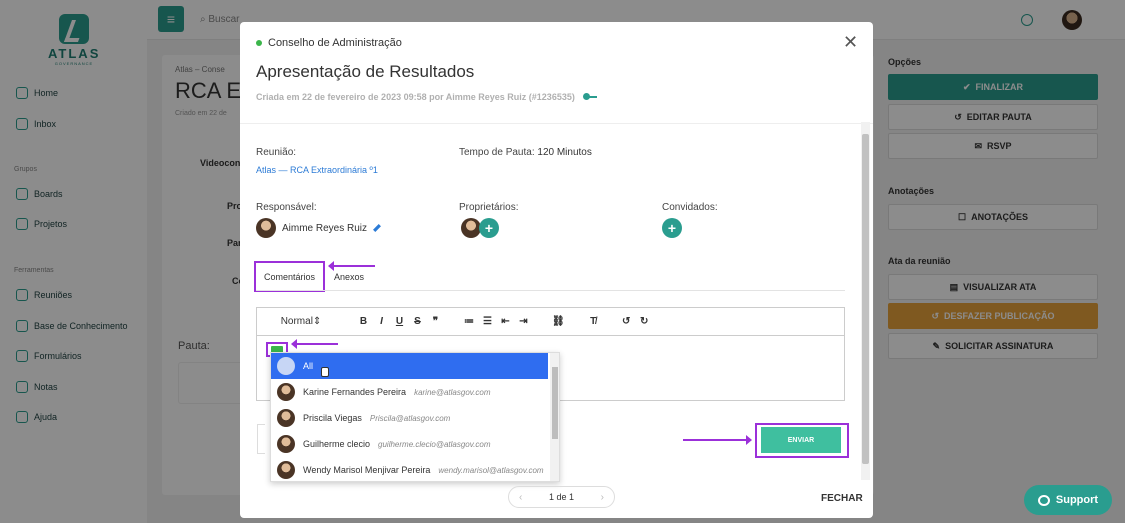 Image resolution: width=1125 pixels, height=523 pixels. I want to click on key-icon, so click(589, 96).